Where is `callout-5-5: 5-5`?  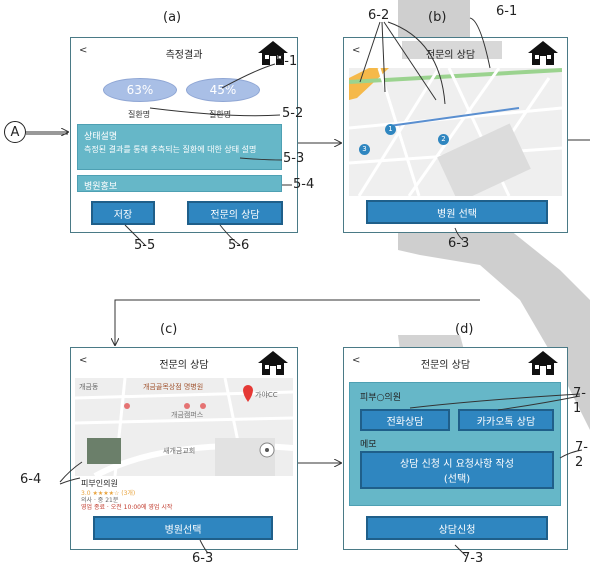
callout-5-5: 5-5 is located at coordinates (145, 245).